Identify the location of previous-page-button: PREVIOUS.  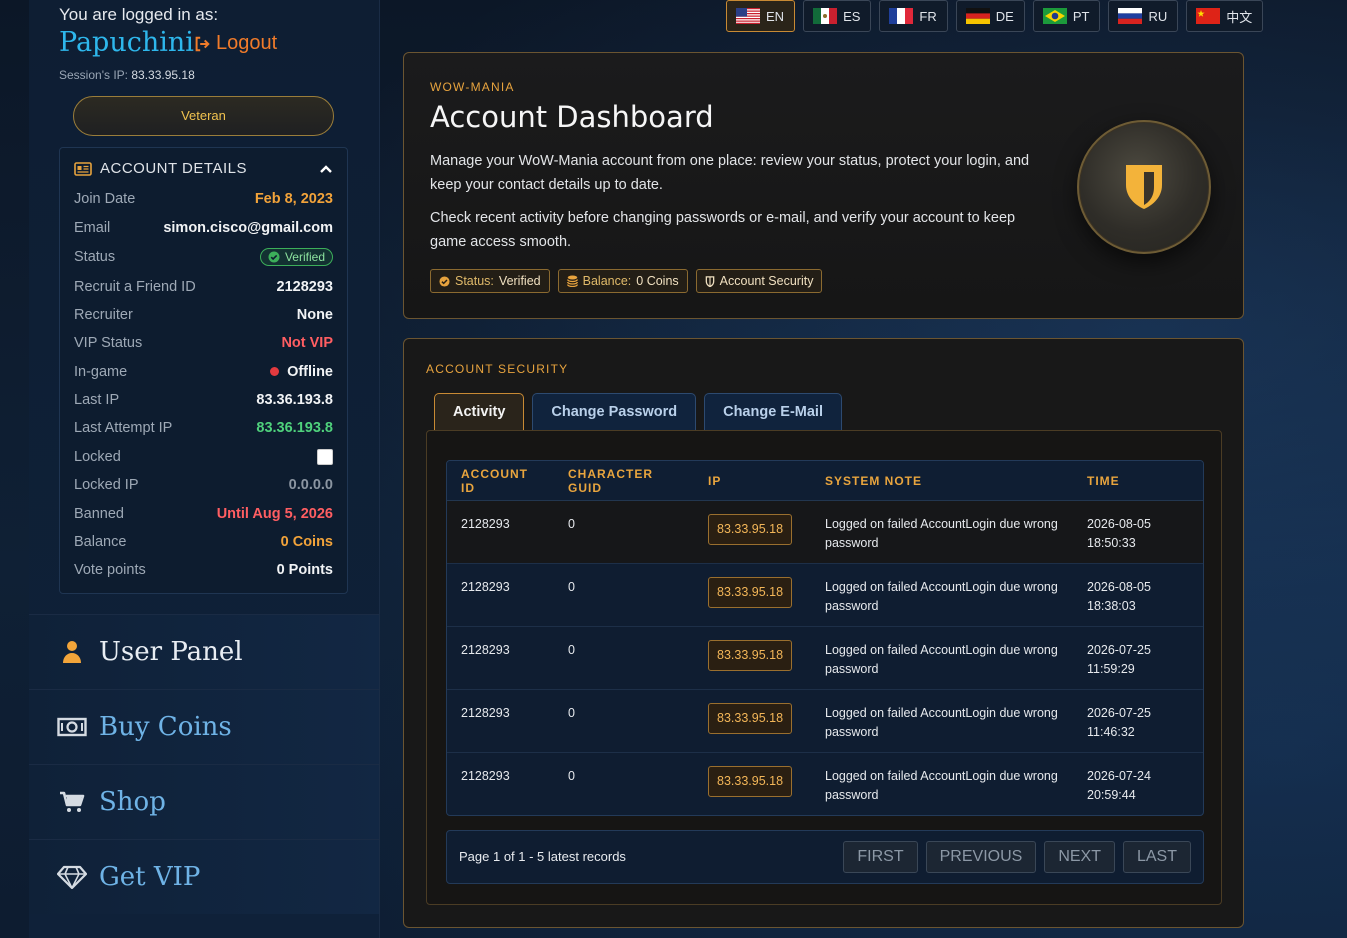
(981, 857).